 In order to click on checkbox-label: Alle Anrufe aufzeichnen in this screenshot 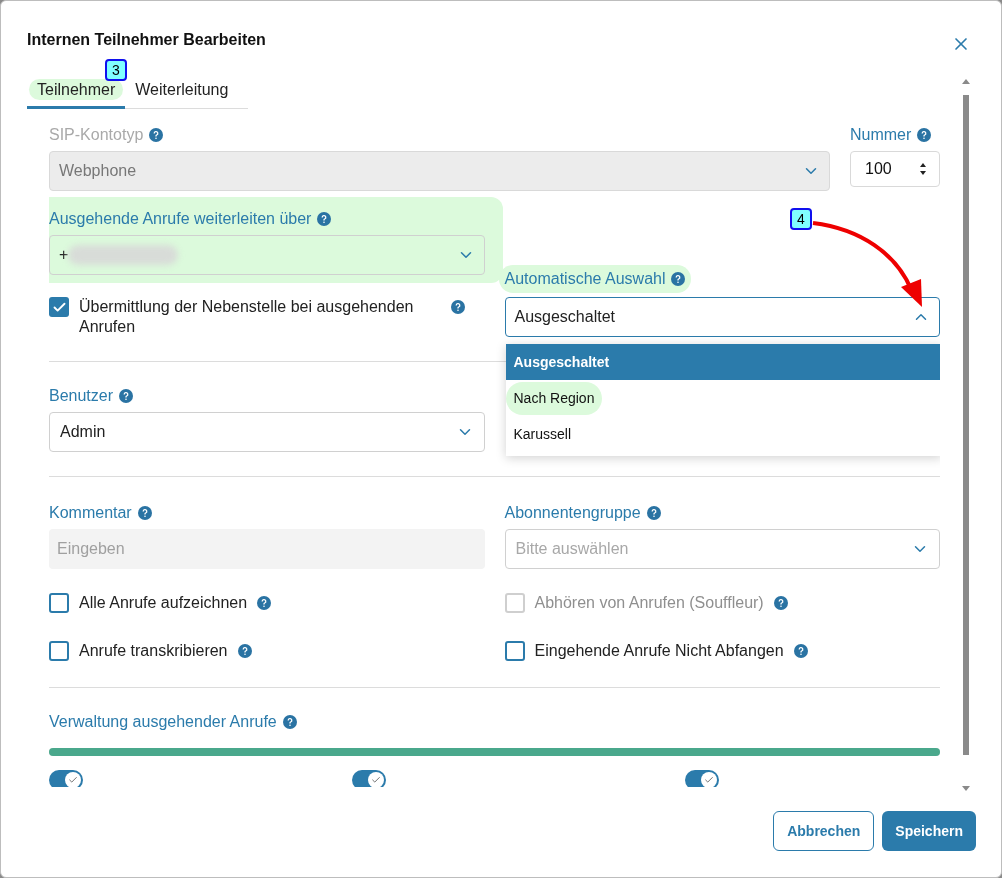, I will do `click(163, 603)`.